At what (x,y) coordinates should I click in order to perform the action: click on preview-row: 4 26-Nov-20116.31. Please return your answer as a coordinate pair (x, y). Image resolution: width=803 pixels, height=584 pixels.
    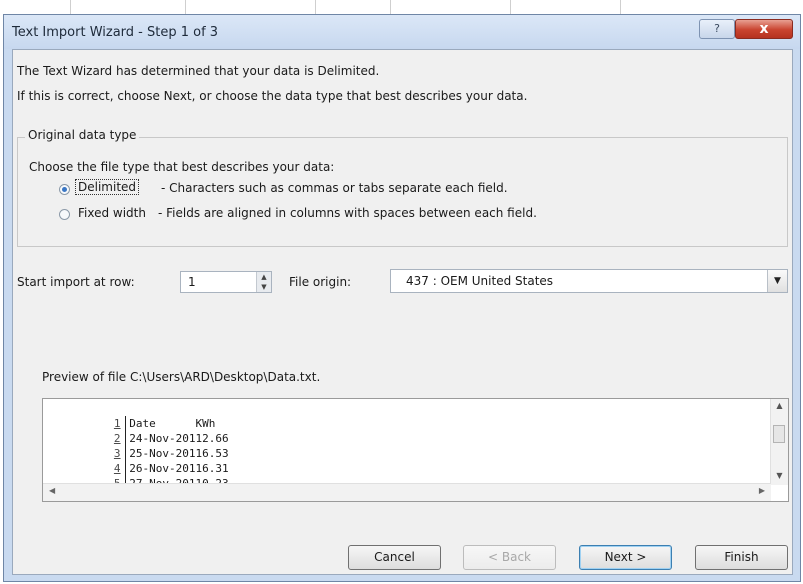
    Looking at the image, I should click on (136, 461).